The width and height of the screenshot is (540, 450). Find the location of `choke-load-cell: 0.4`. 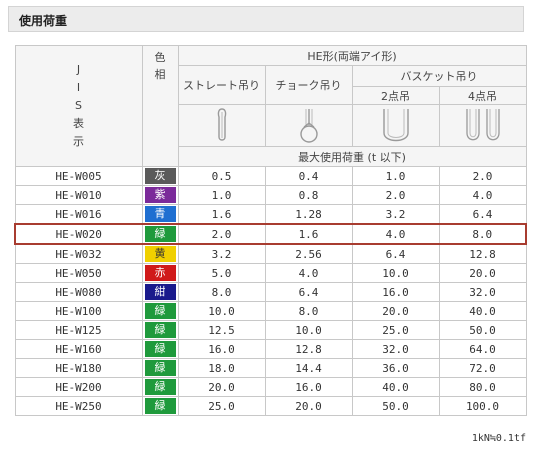

choke-load-cell: 0.4 is located at coordinates (308, 176).